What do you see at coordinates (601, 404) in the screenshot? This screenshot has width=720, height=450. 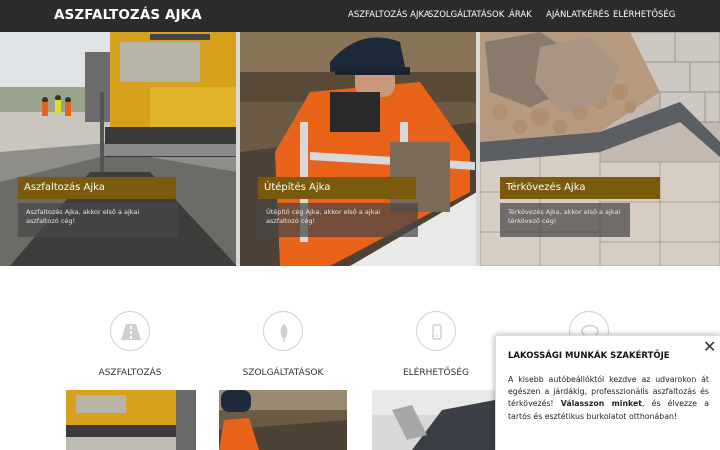 I see `popup-body-emphasis: Válasszon minket` at bounding box center [601, 404].